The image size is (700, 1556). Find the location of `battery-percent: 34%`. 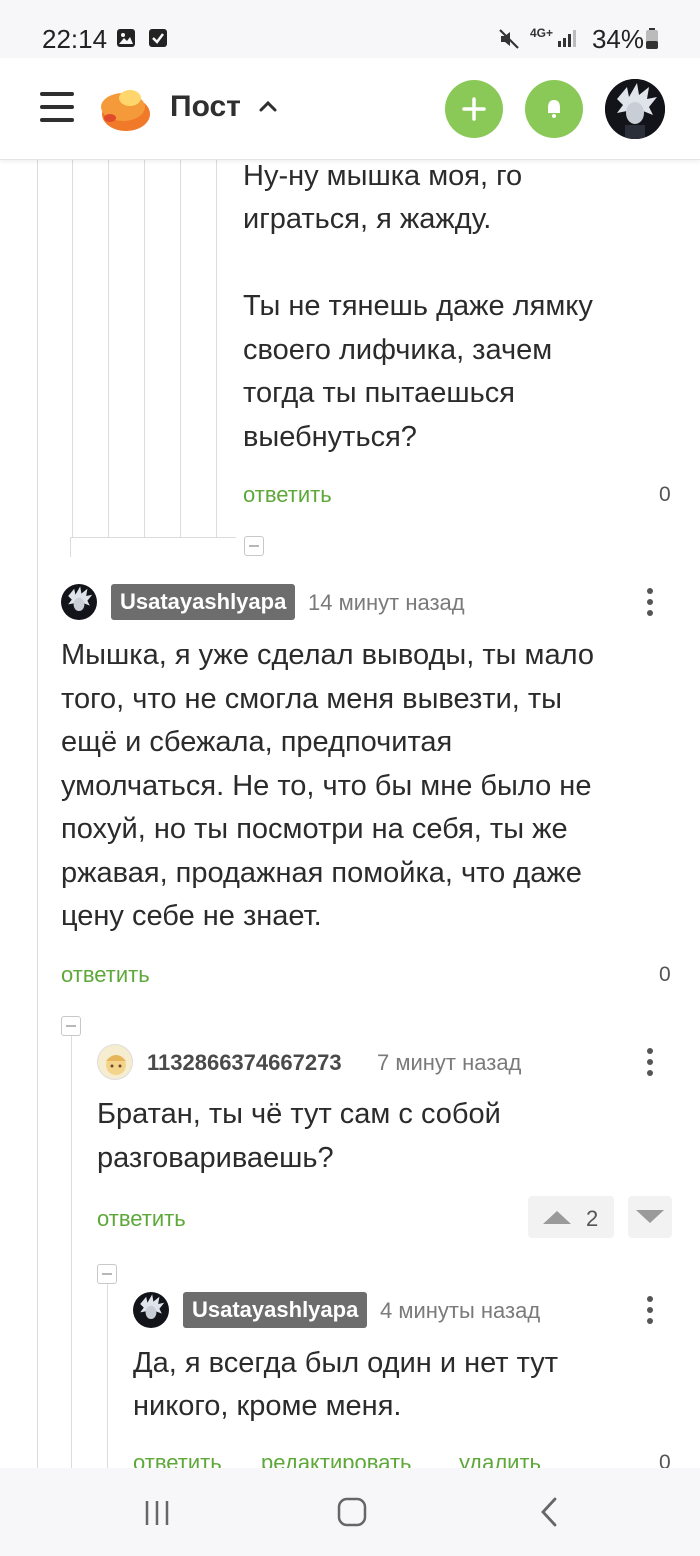

battery-percent: 34% is located at coordinates (617, 39).